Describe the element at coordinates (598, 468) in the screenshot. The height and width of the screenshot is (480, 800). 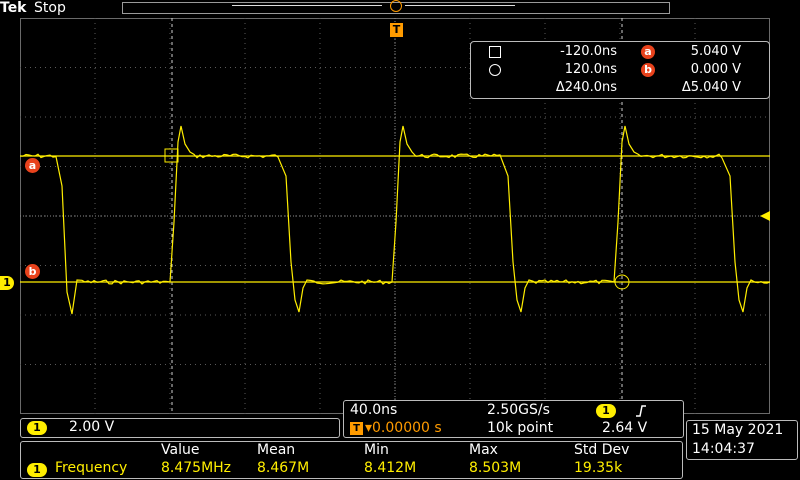
I see `meas-stddev: 19.35k` at that location.